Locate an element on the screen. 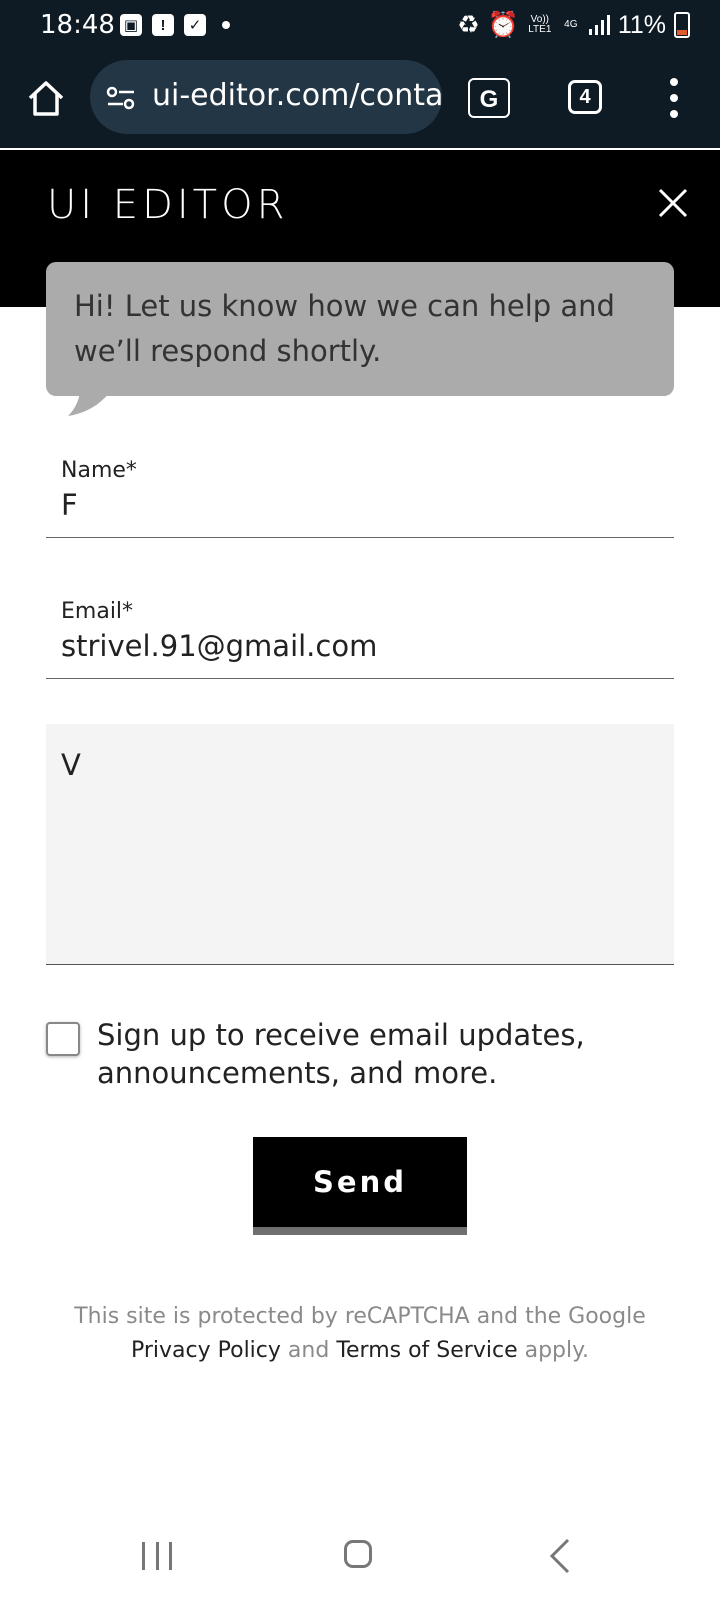 The height and width of the screenshot is (1600, 720). volte-indicator: Vo)) LTE1 is located at coordinates (540, 24).